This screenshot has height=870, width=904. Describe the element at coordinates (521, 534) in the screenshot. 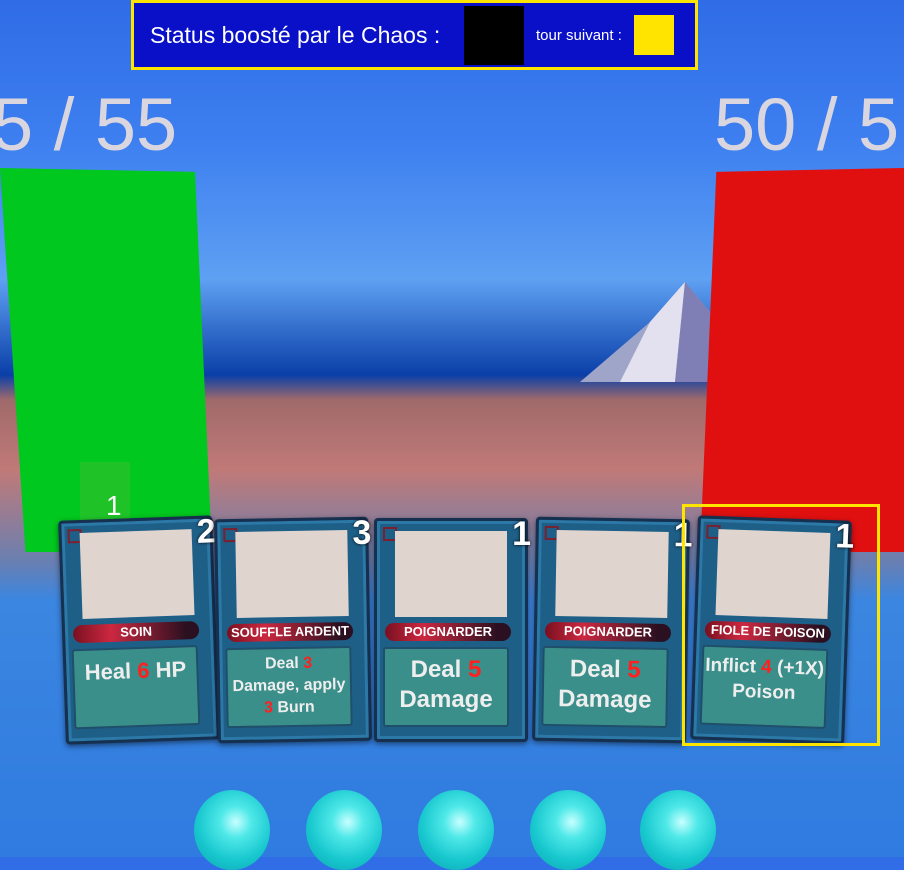

I see `card-cost: 1` at that location.